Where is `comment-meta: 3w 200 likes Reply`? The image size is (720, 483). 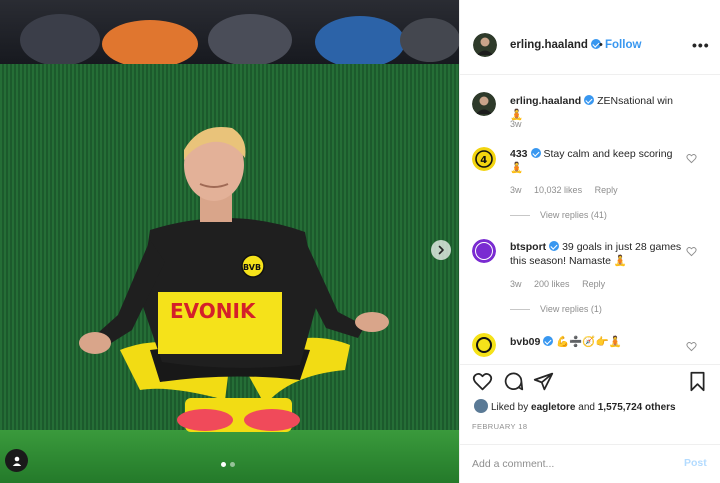
comment-meta: 3w 200 likes Reply is located at coordinates (562, 284).